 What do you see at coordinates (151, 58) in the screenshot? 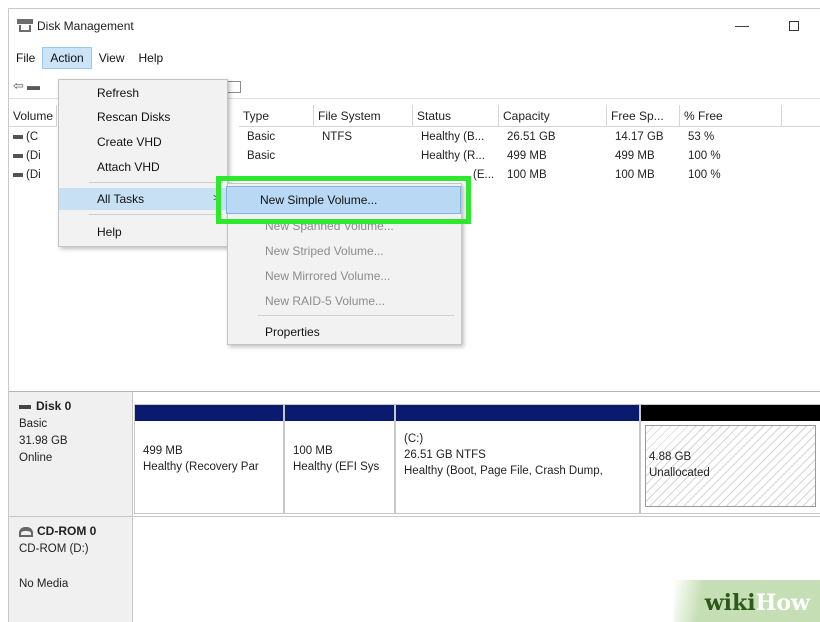
I see `menu-help: Help` at bounding box center [151, 58].